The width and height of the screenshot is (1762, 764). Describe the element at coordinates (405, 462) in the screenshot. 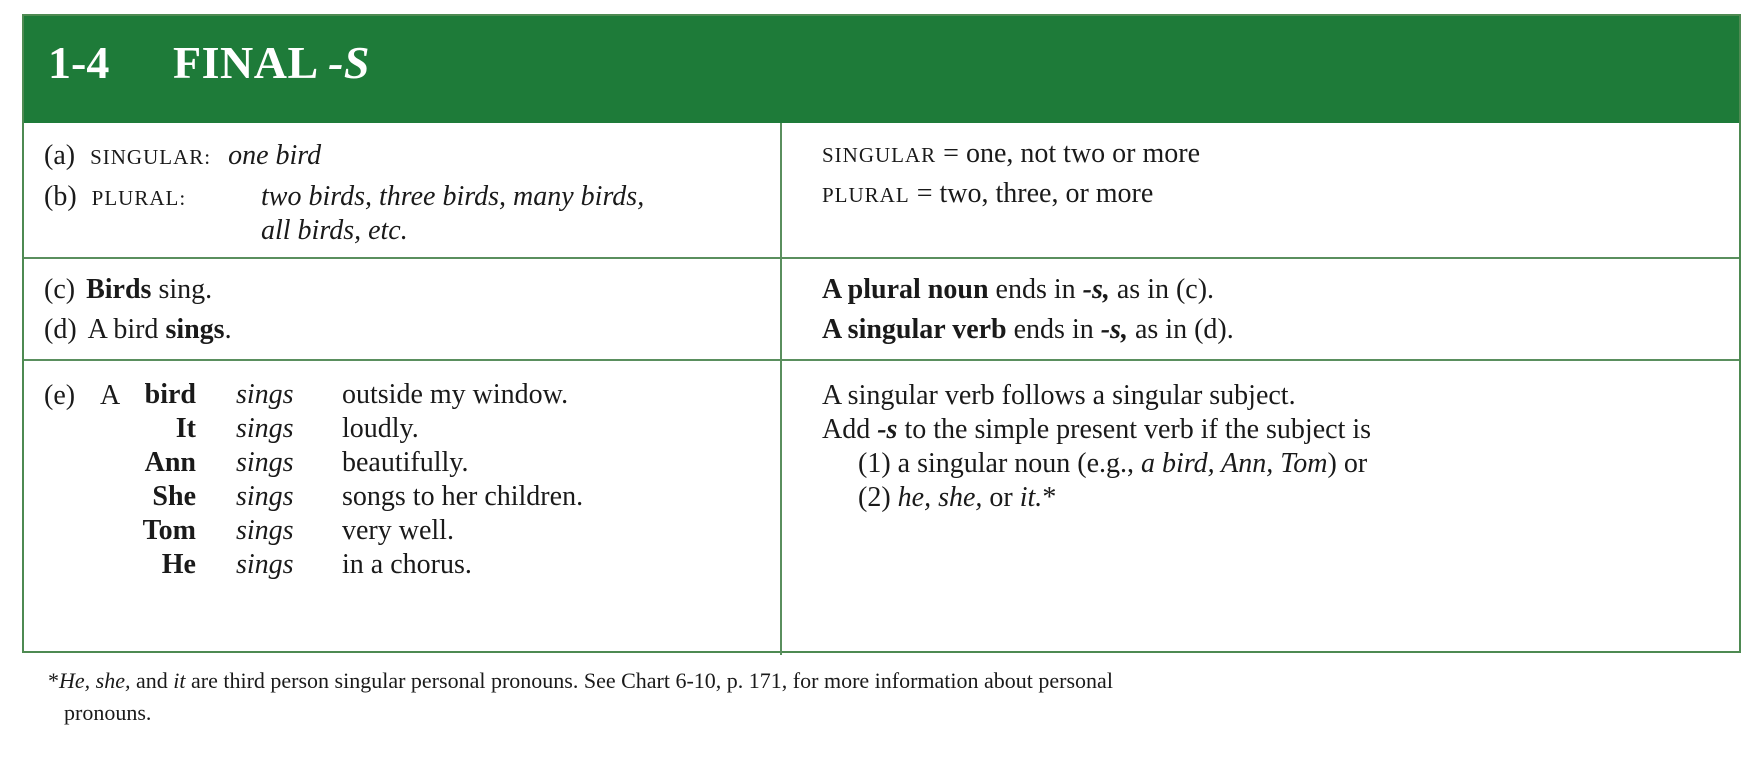

I see `sentence-rest: beautifully.` at that location.